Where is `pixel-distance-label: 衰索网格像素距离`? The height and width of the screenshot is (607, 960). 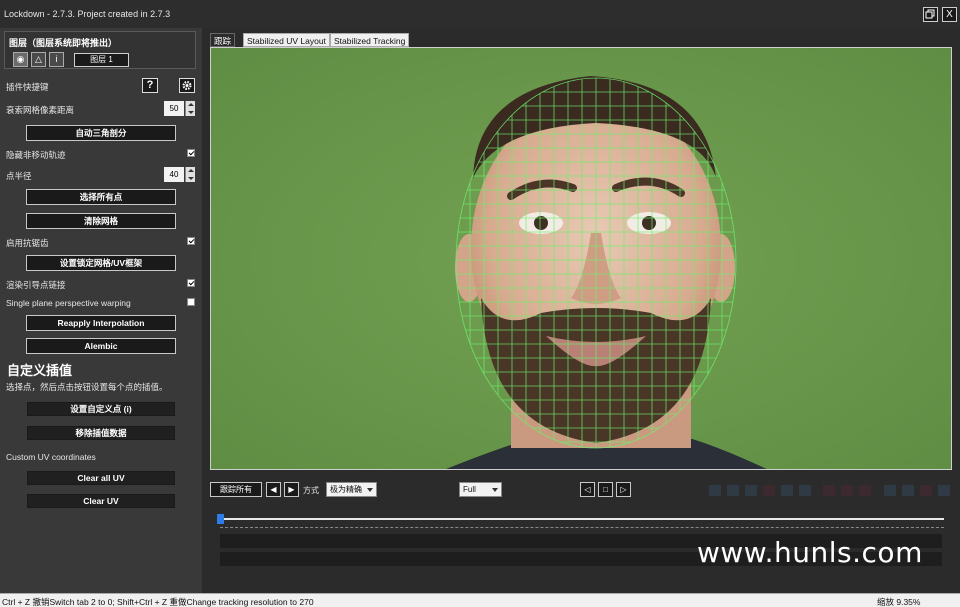 pixel-distance-label: 衰索网格像素距离 is located at coordinates (40, 110).